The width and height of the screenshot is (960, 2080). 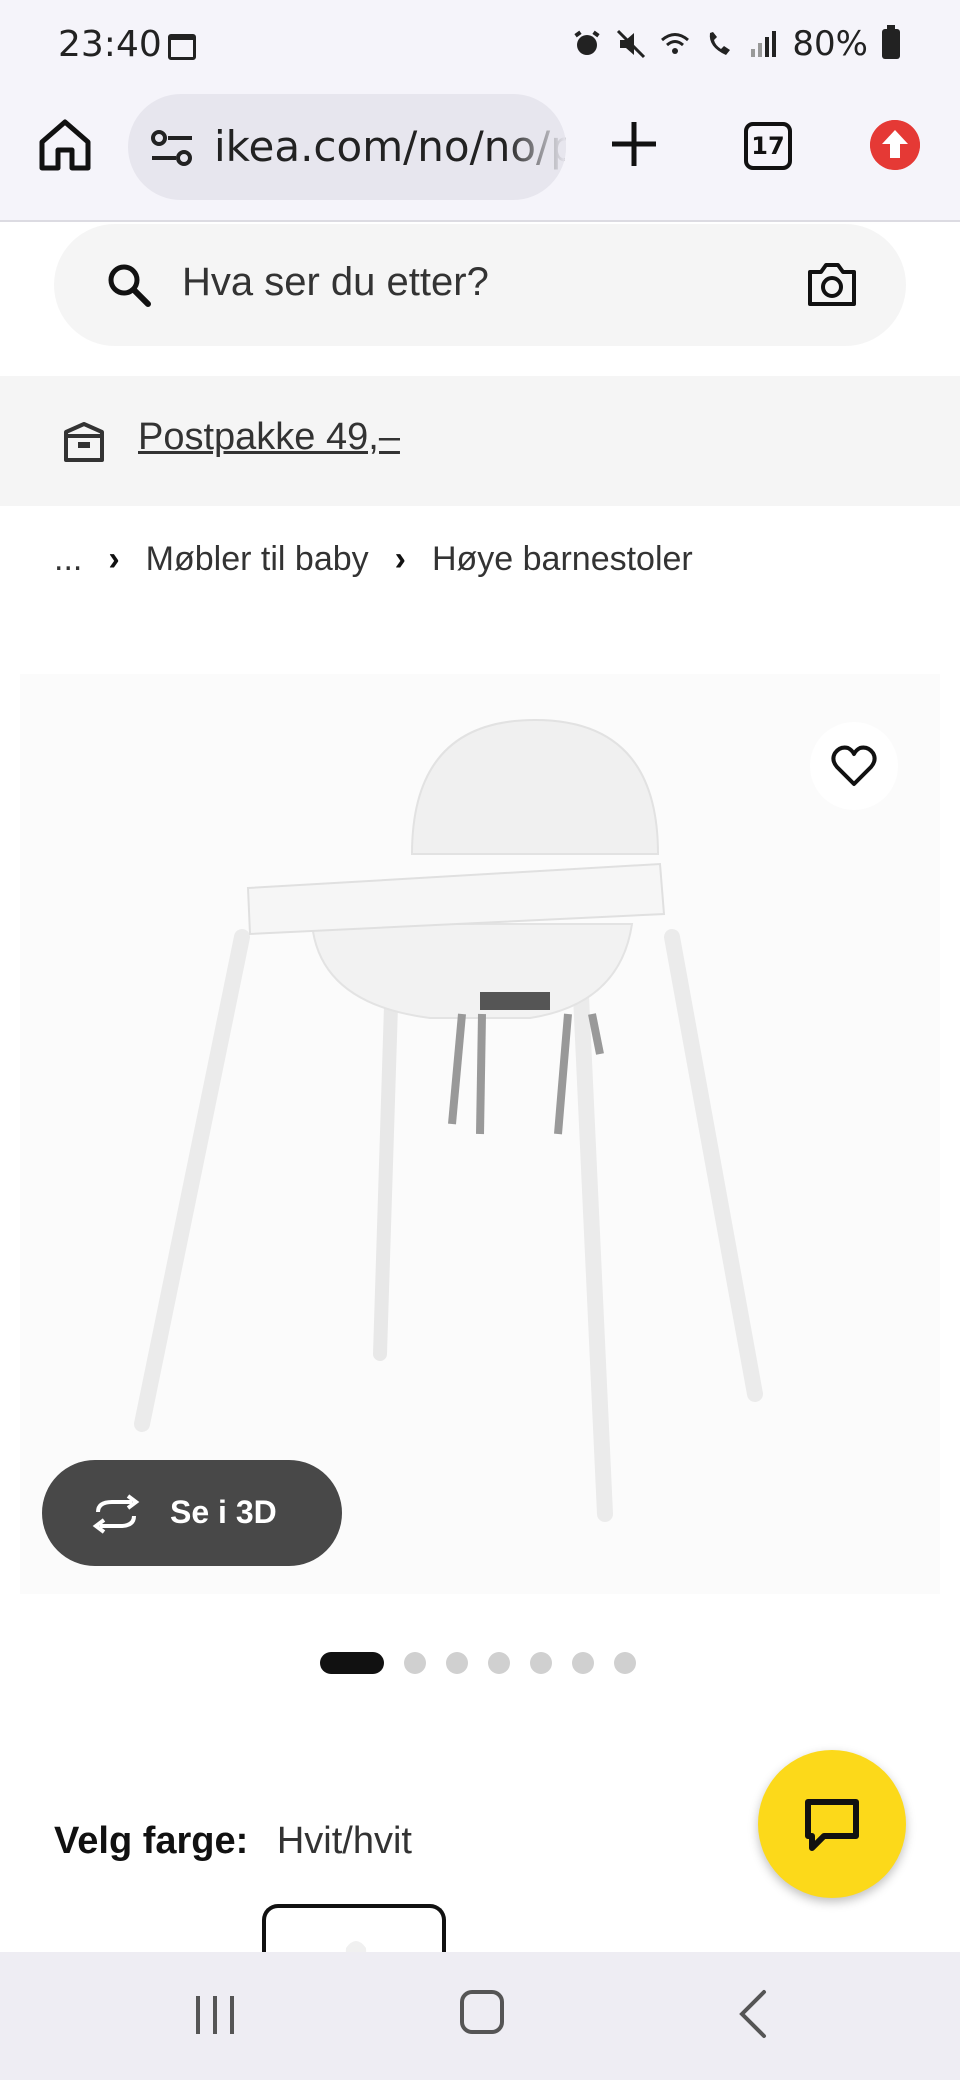 I want to click on site-settings-icon, so click(x=172, y=148).